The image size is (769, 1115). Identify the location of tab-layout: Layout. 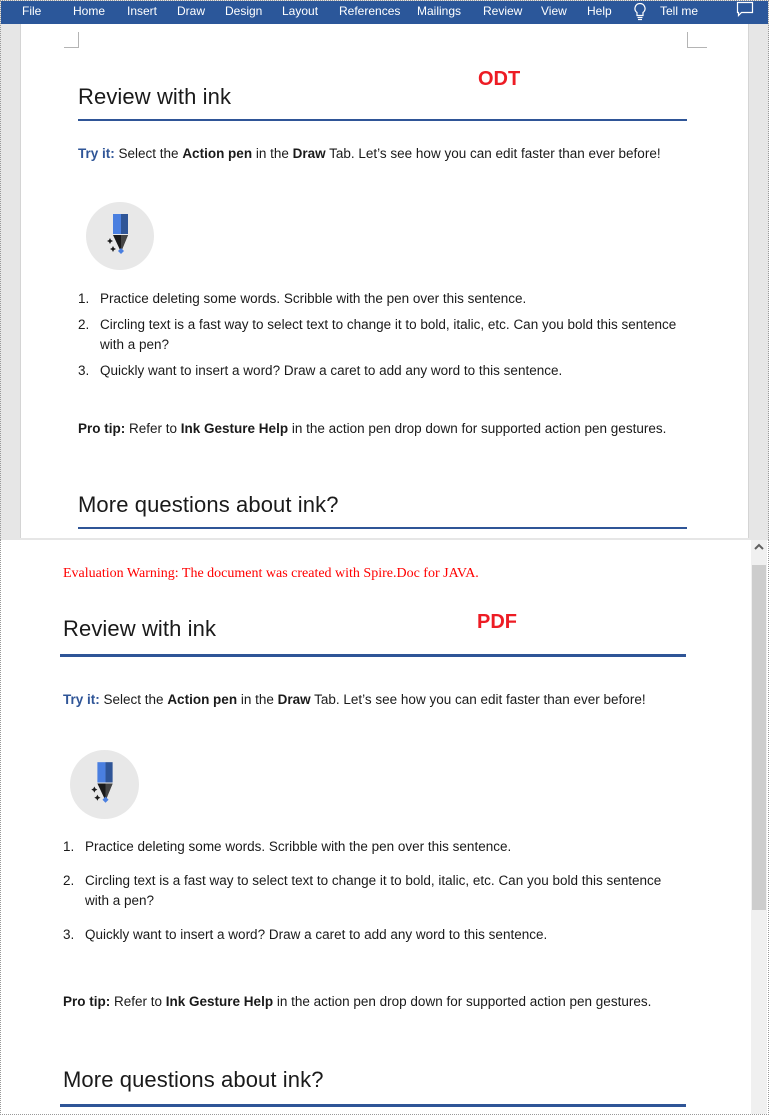
(300, 11).